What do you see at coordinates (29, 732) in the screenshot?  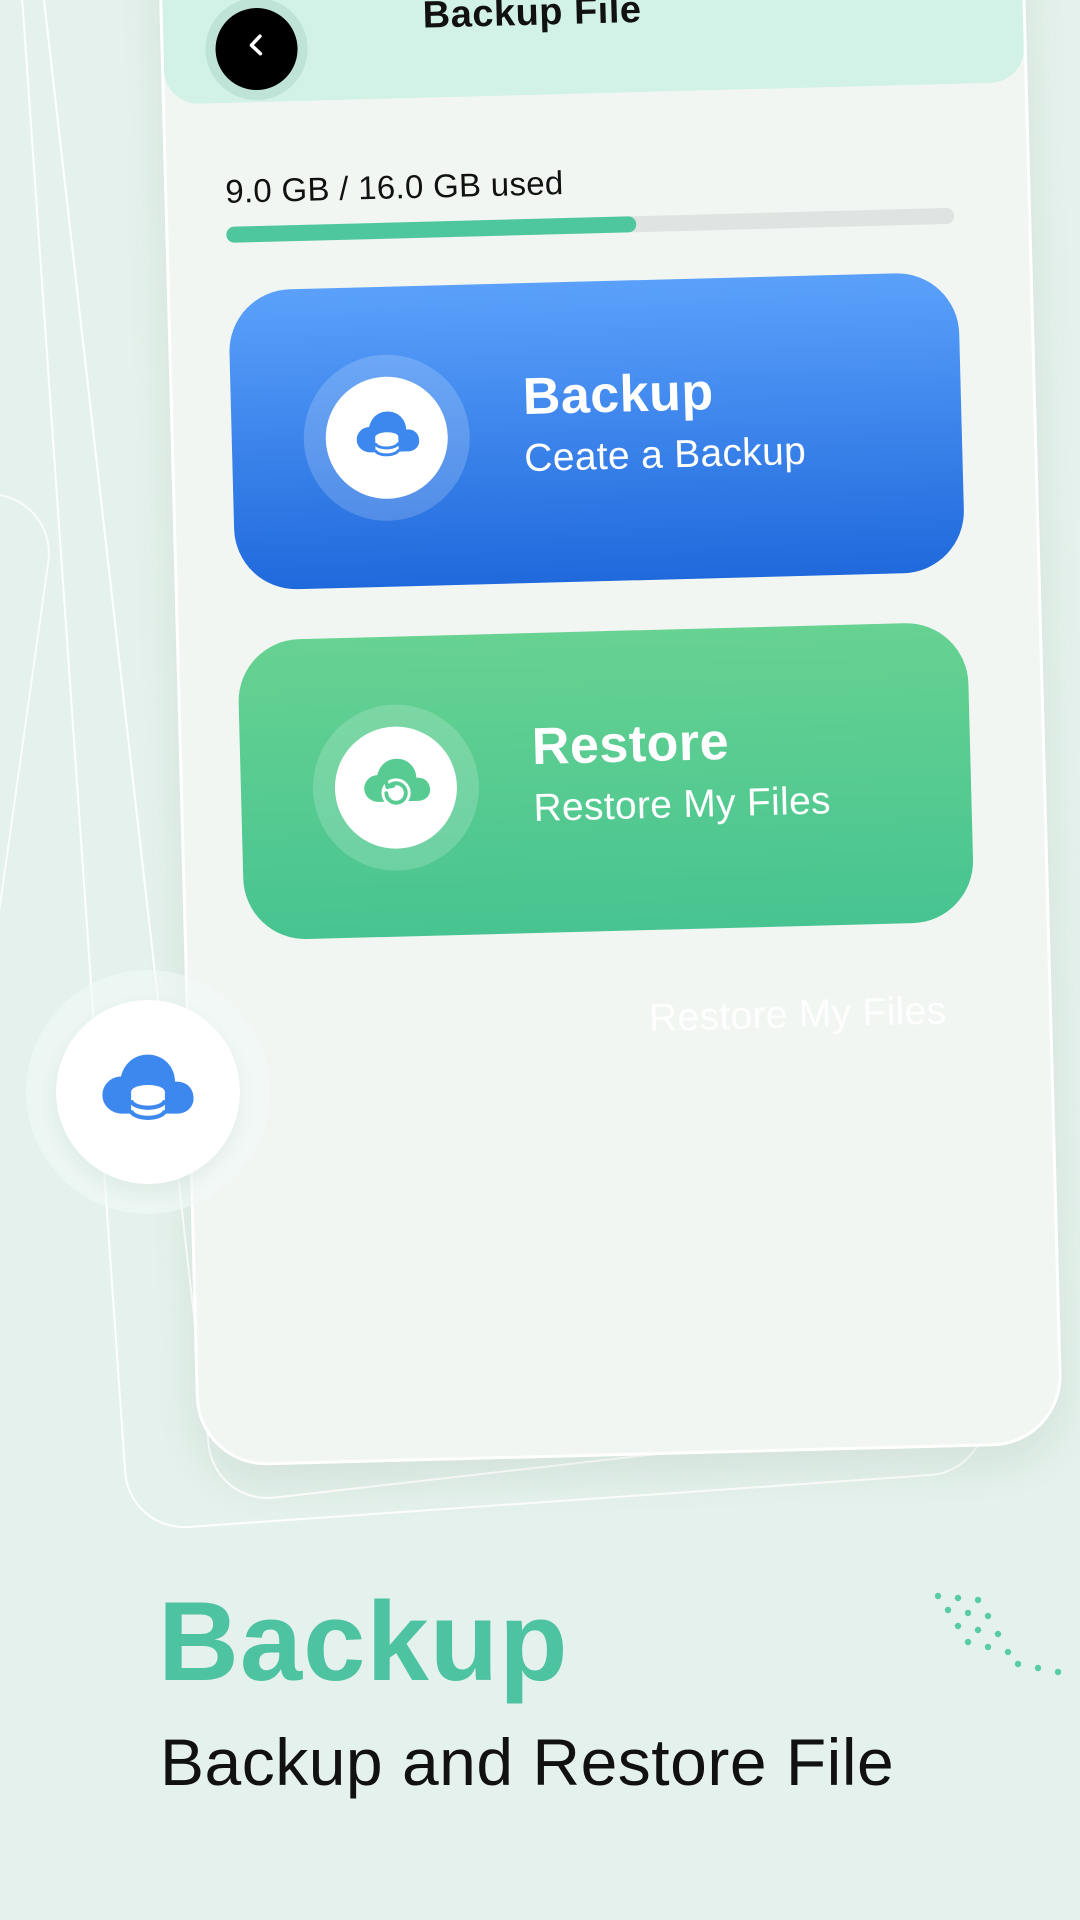 I see `outline-phone-frame` at bounding box center [29, 732].